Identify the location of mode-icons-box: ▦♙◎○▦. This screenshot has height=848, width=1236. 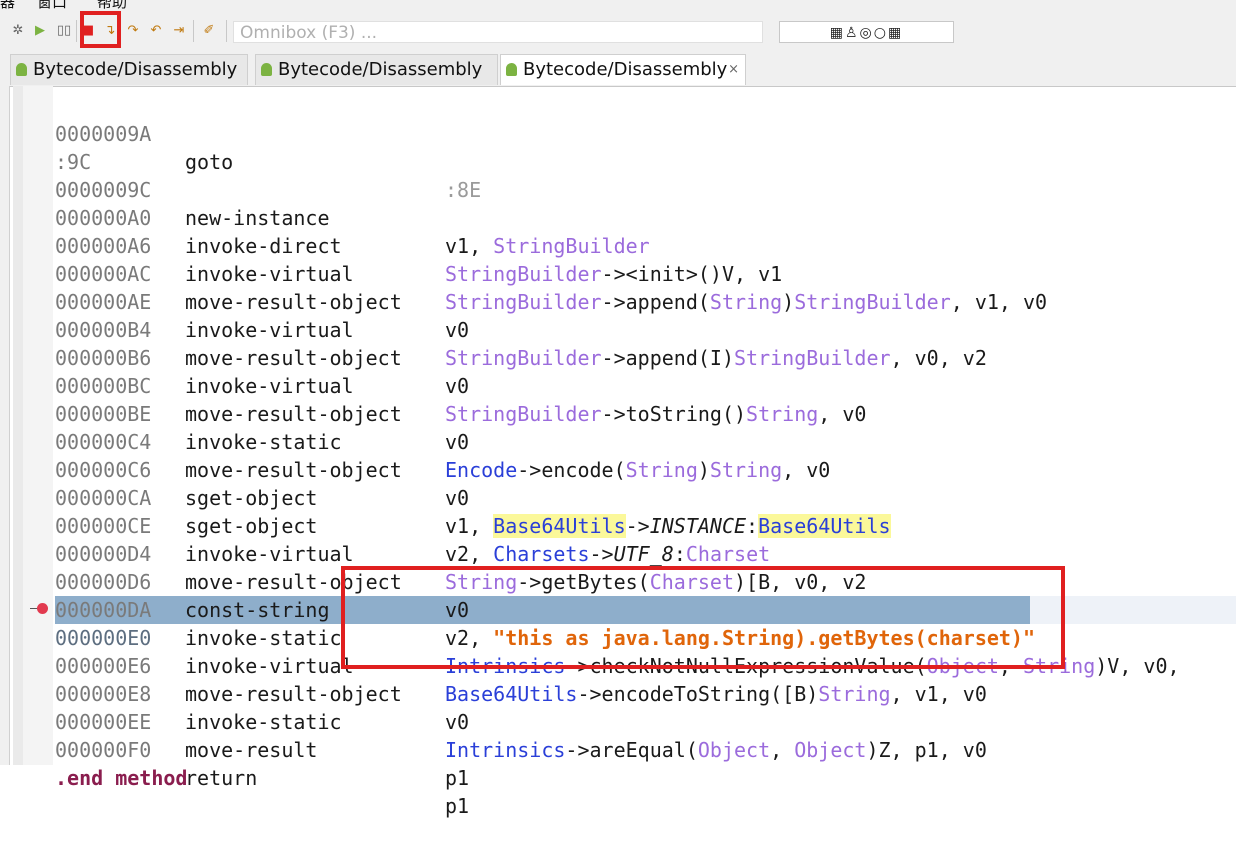
(866, 32).